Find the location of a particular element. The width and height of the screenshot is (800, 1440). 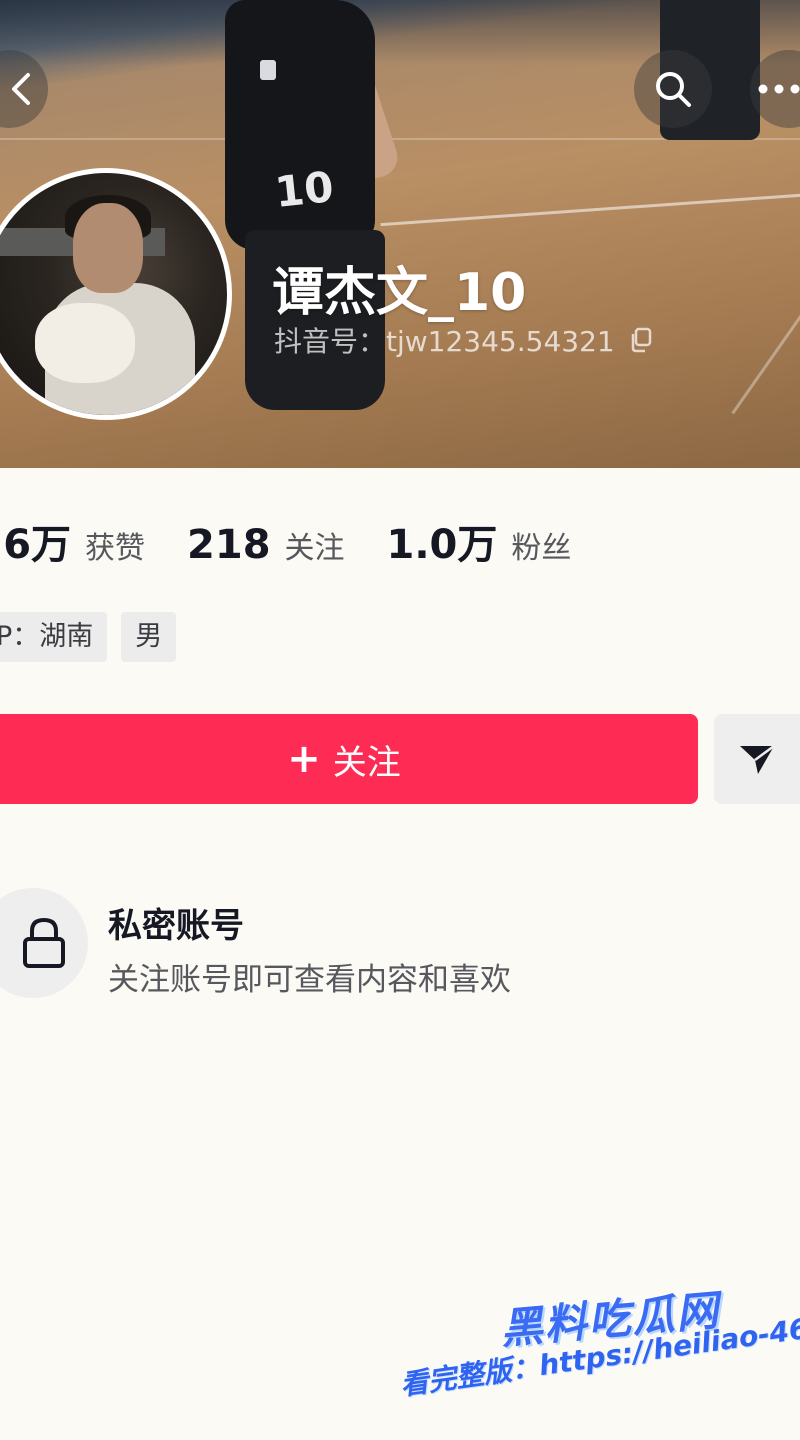

profile-tags: P：湖南 男 is located at coordinates (88, 637).